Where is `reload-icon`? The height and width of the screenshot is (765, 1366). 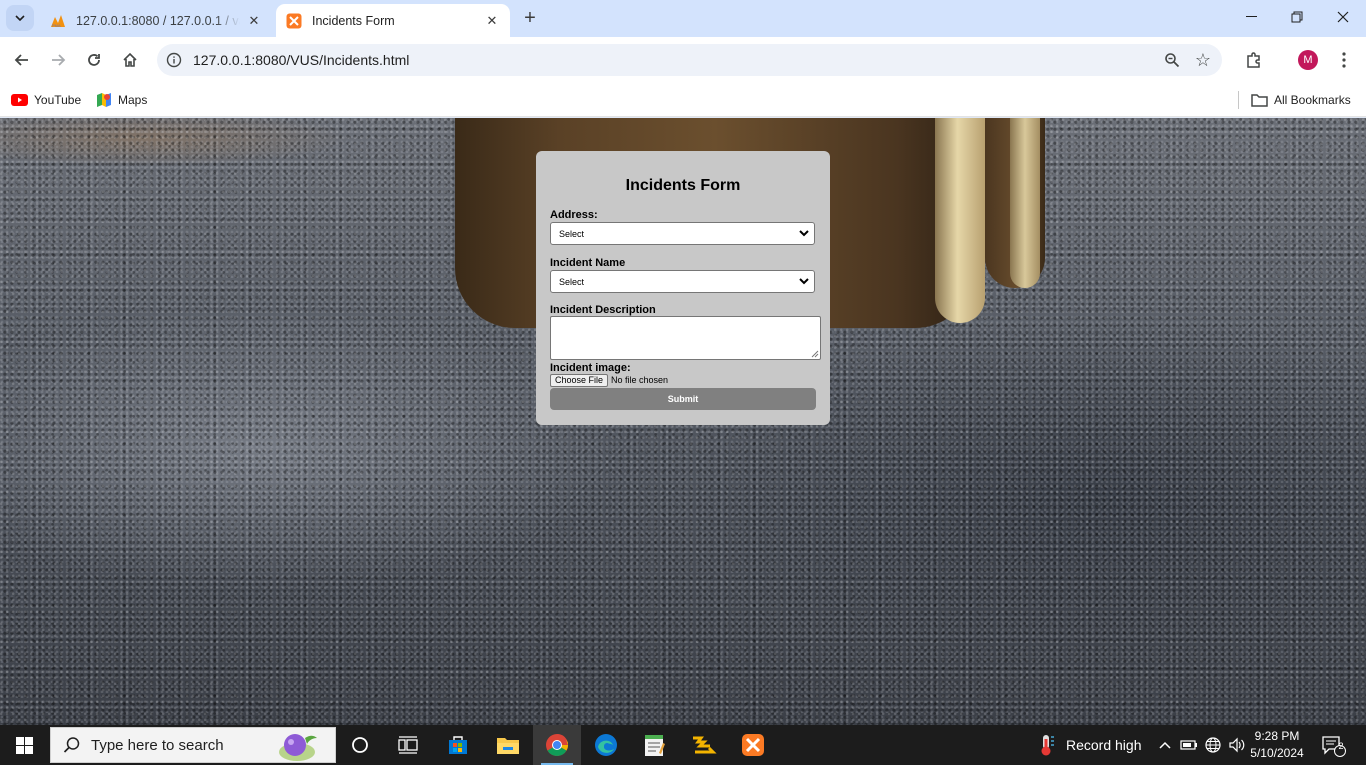 reload-icon is located at coordinates (94, 60).